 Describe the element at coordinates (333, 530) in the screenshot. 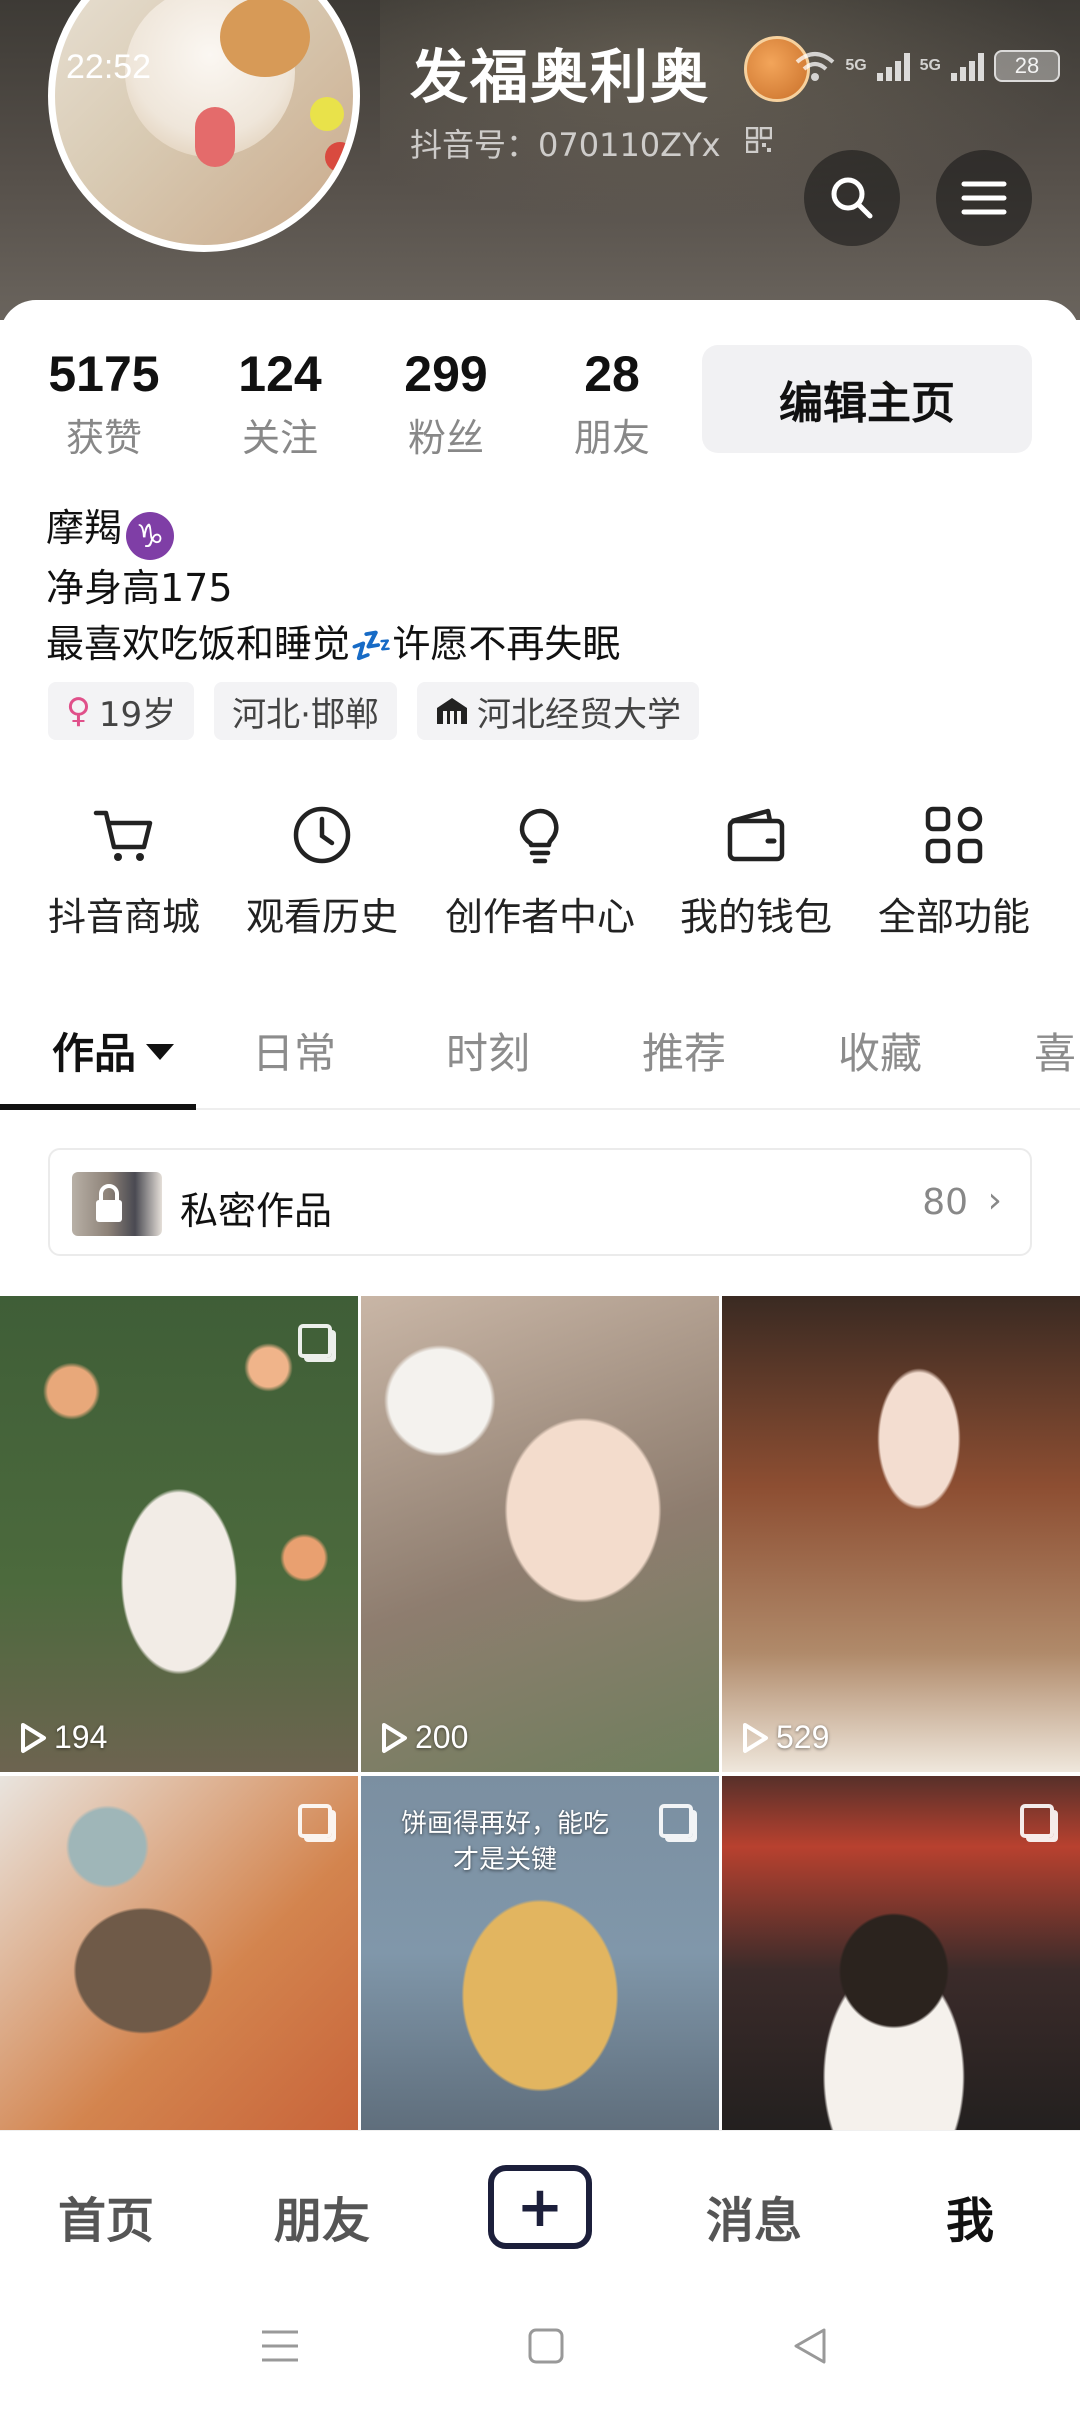

I see `bio-line: 摩羯 ♑` at that location.